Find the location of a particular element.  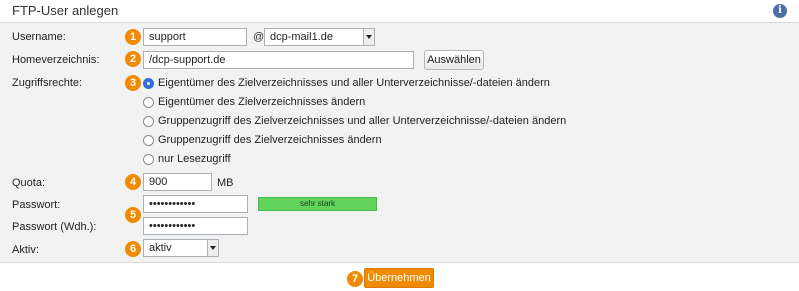

step-badge-6: 6 is located at coordinates (133, 249).